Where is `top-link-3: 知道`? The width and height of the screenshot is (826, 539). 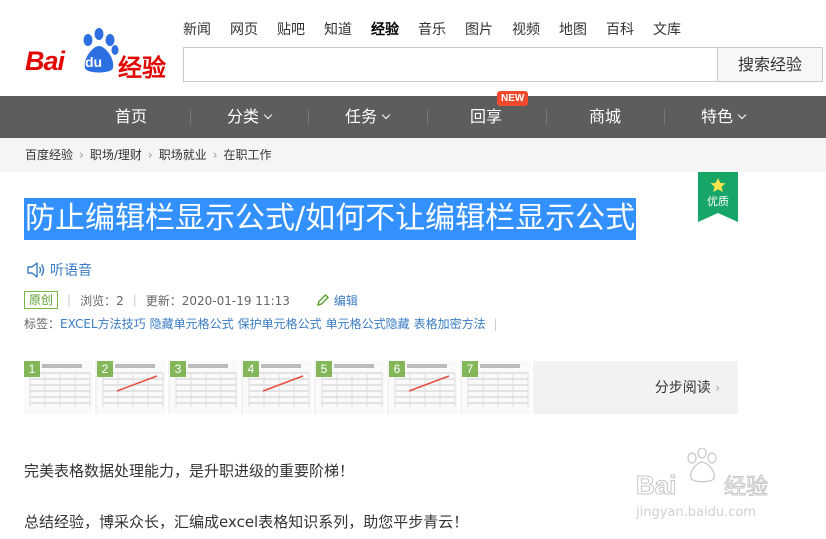 top-link-3: 知道 is located at coordinates (338, 29).